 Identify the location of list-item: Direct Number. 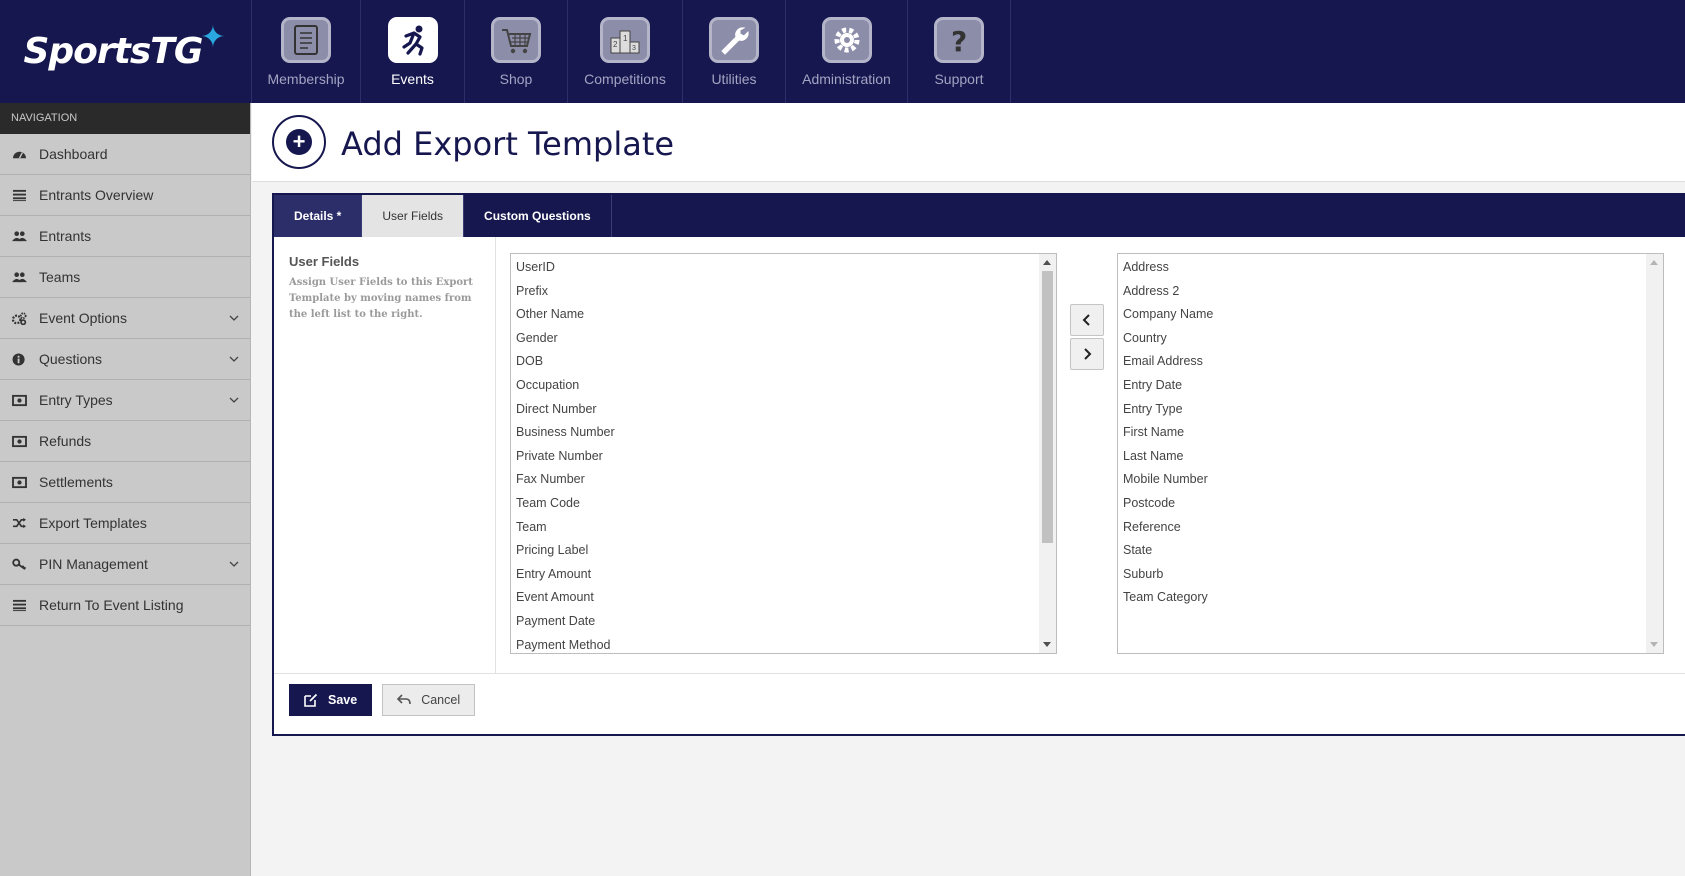
(775, 410).